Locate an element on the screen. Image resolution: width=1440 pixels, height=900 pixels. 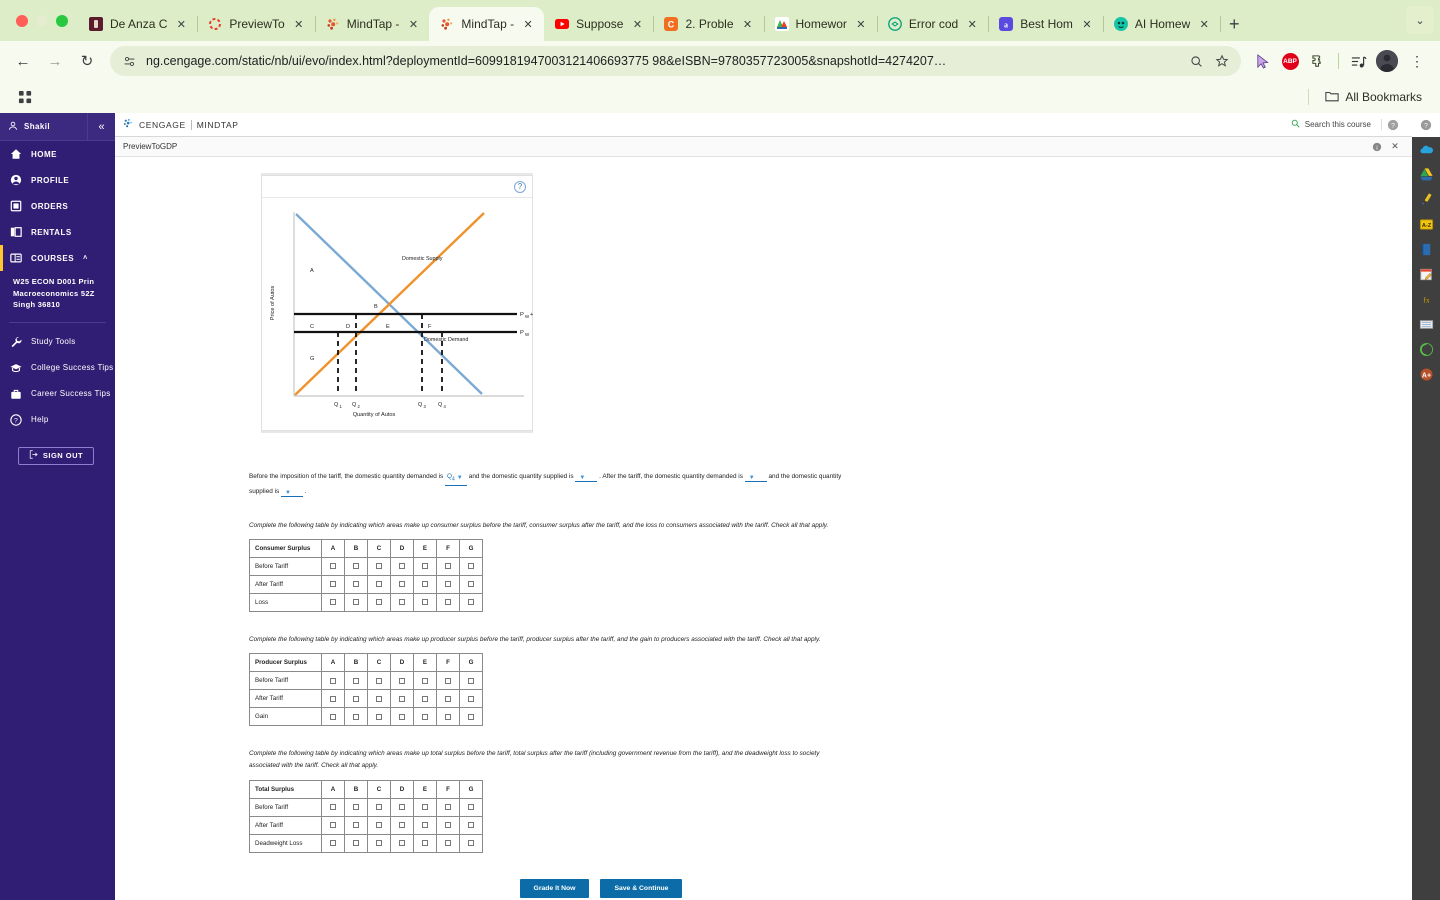
dropdown-qty-demanded-before: Q4 ▼ is located at coordinates (455, 478).